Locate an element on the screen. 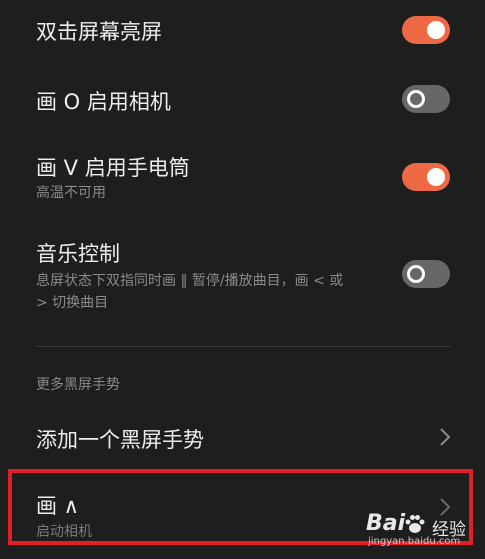  setting-subtitle-line1: 息屏状态下双指同时画 ‖ 暂停/播放曲目，画 < 或 is located at coordinates (190, 281).